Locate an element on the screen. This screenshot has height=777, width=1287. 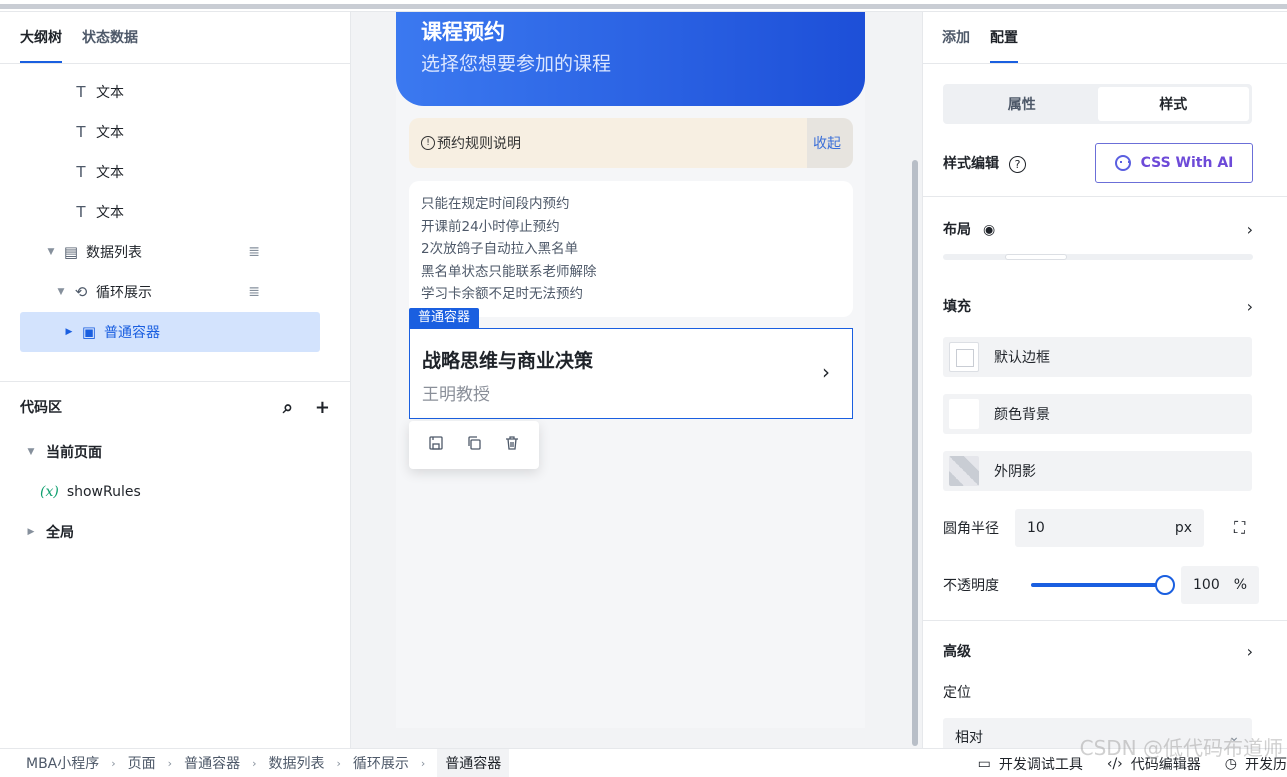
fill-item-default-border: 默认边框 is located at coordinates (1097, 357).